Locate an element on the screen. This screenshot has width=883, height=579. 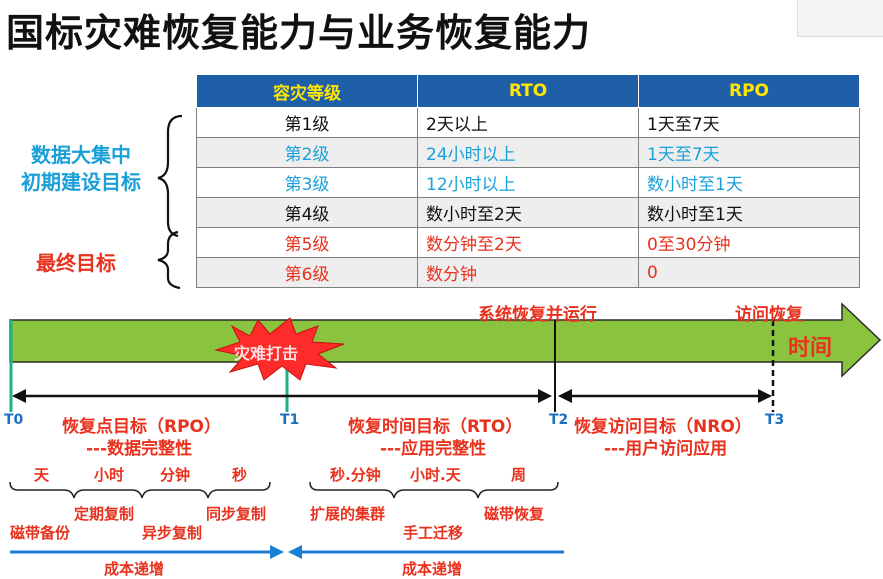
brace-initial is located at coordinates (170, 176).